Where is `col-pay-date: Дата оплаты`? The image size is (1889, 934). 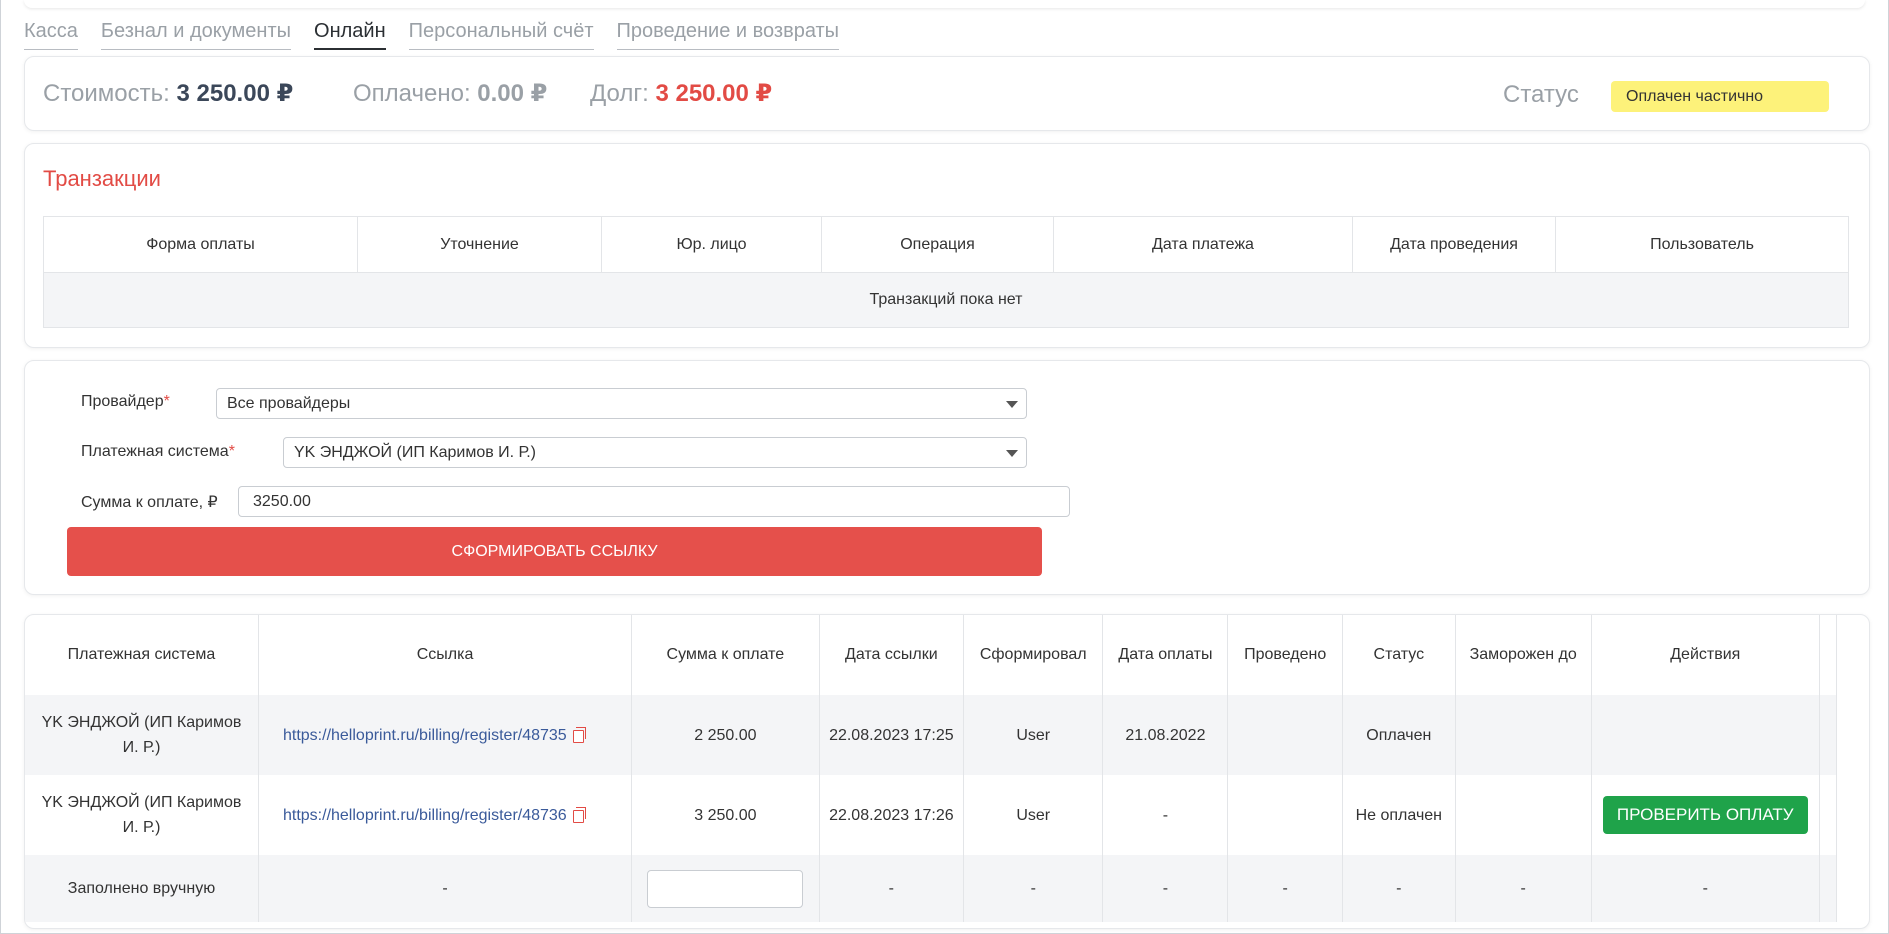
col-pay-date: Дата оплаты is located at coordinates (1165, 655).